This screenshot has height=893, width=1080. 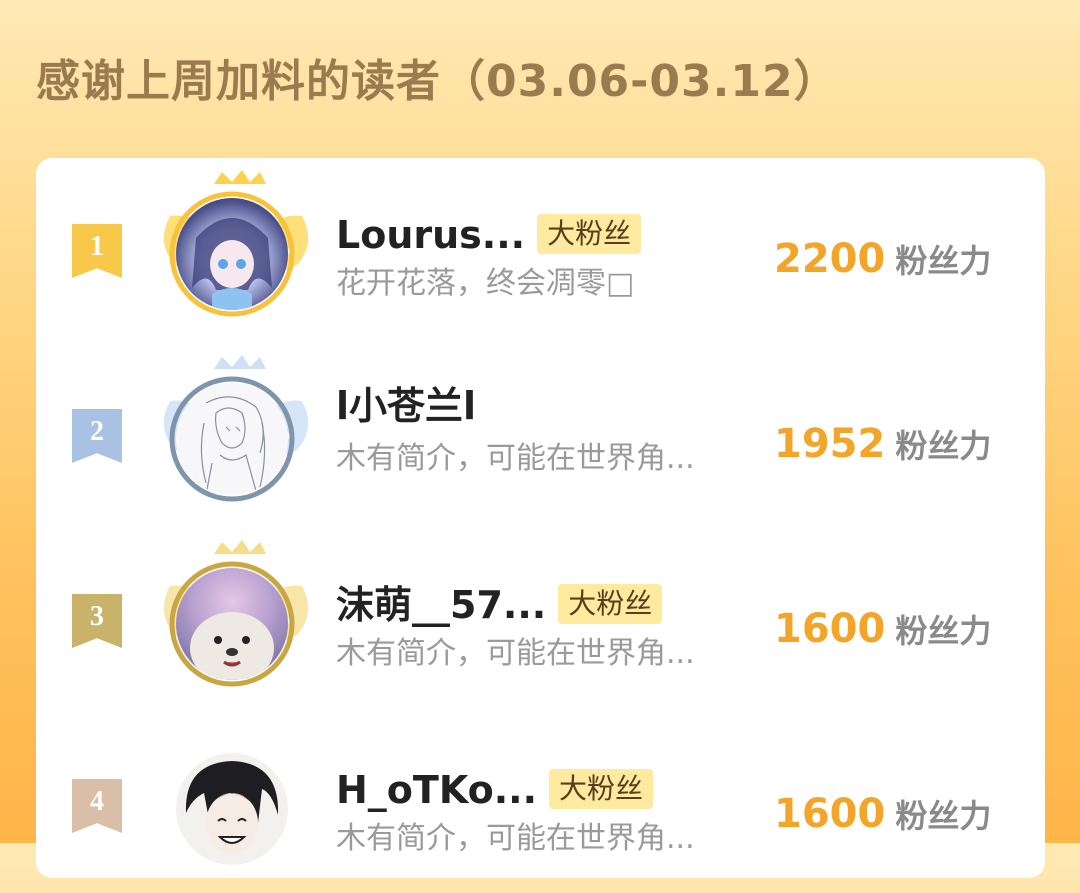 What do you see at coordinates (489, 235) in the screenshot?
I see `reader-name: Lourus... 大粉丝` at bounding box center [489, 235].